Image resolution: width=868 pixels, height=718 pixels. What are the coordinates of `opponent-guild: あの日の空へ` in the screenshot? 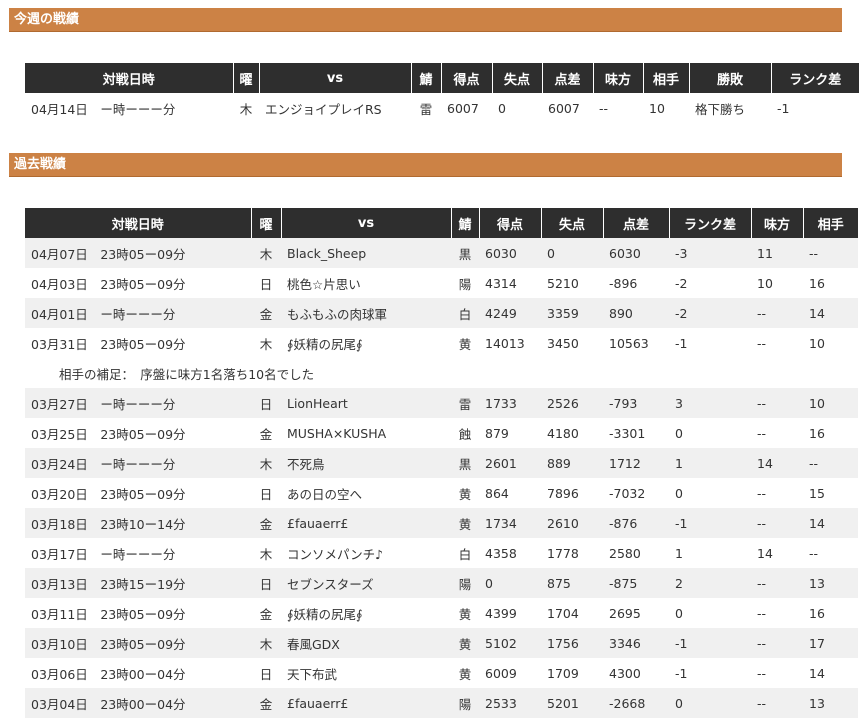 It's located at (366, 493).